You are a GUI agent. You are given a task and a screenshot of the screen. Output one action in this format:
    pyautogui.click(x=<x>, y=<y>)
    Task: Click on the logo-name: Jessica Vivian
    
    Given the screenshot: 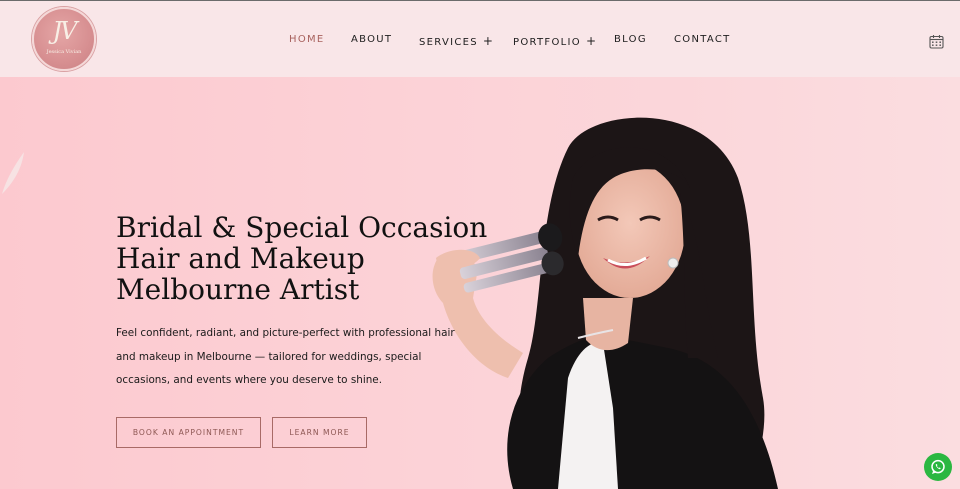 What is the action you would take?
    pyautogui.click(x=64, y=52)
    